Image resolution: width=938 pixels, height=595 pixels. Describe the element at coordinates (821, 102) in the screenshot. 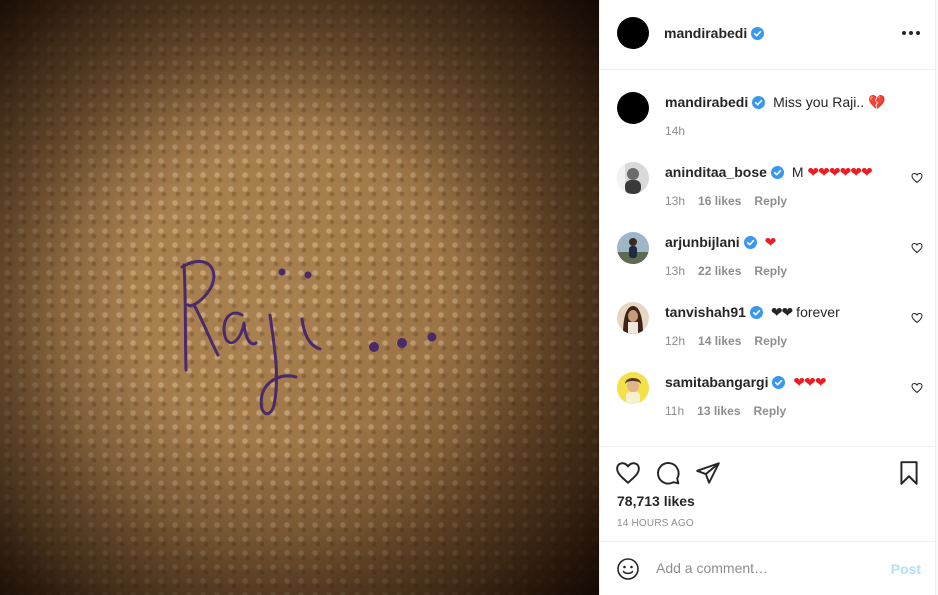

I see `caption-text: Miss you Raji..` at that location.